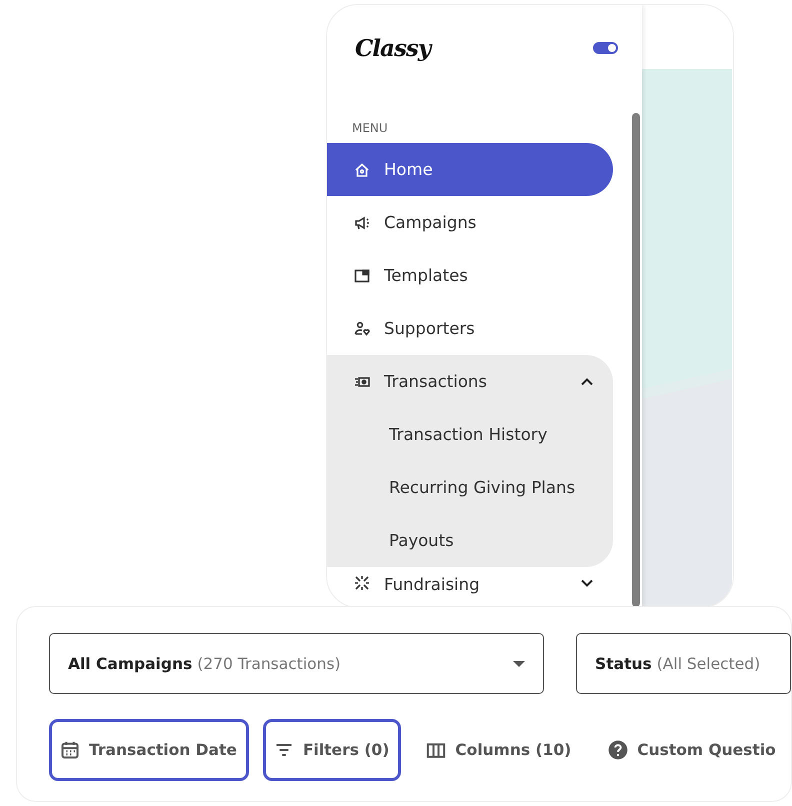 This screenshot has width=792, height=806. I want to click on help-icon, so click(618, 750).